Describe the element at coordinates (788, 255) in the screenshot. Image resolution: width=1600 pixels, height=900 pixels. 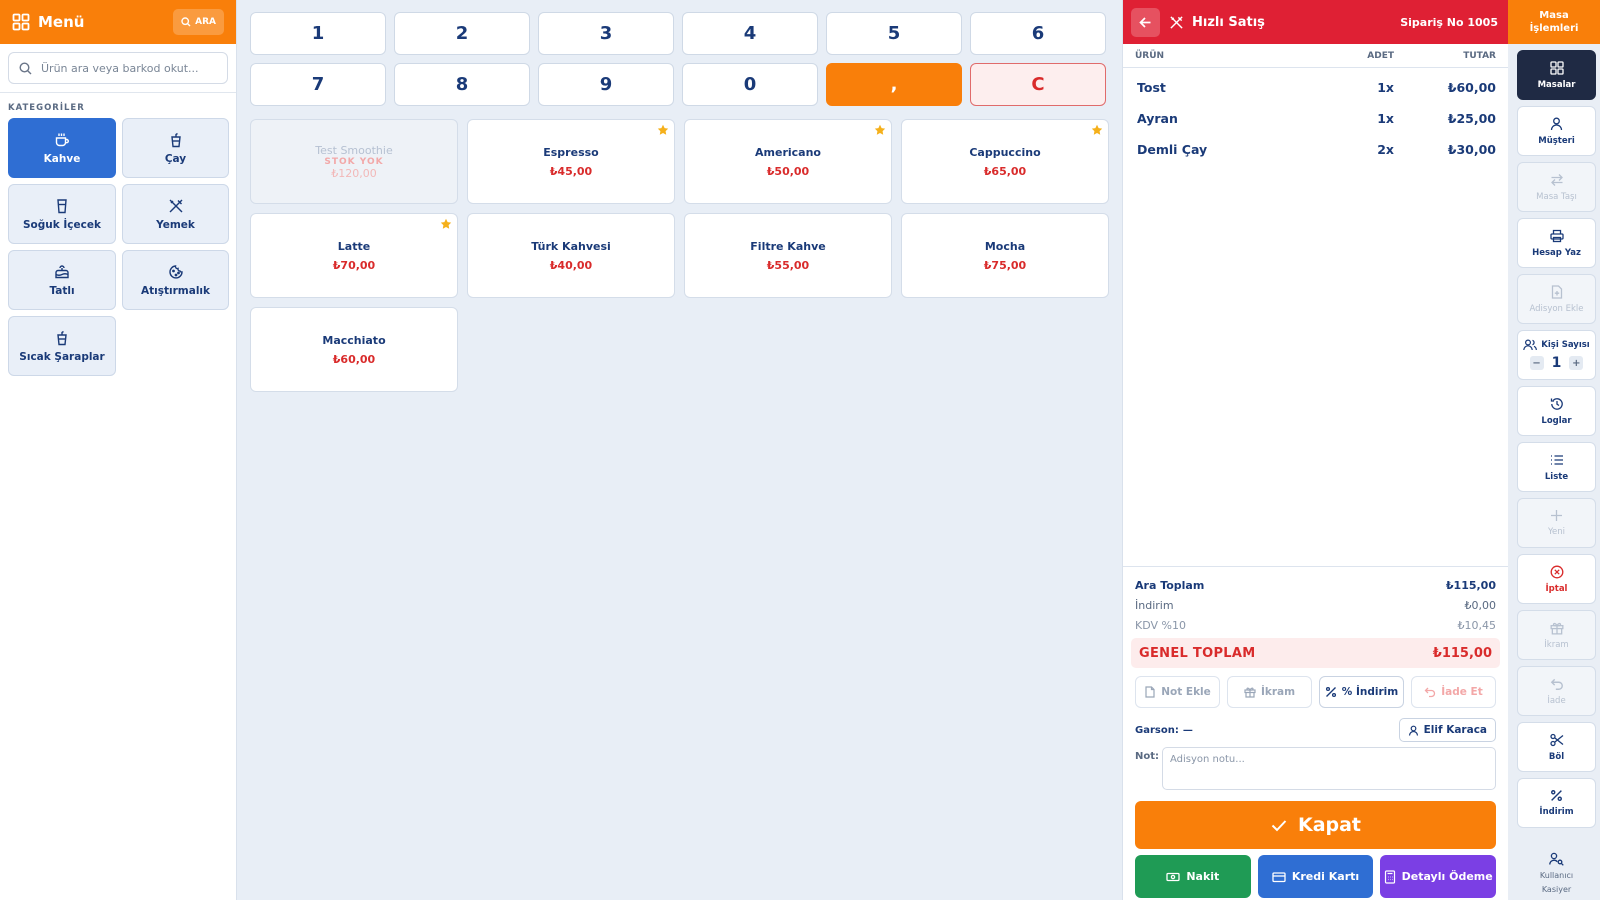
I see `product-card: Filtre Kahve ₺55,00` at that location.